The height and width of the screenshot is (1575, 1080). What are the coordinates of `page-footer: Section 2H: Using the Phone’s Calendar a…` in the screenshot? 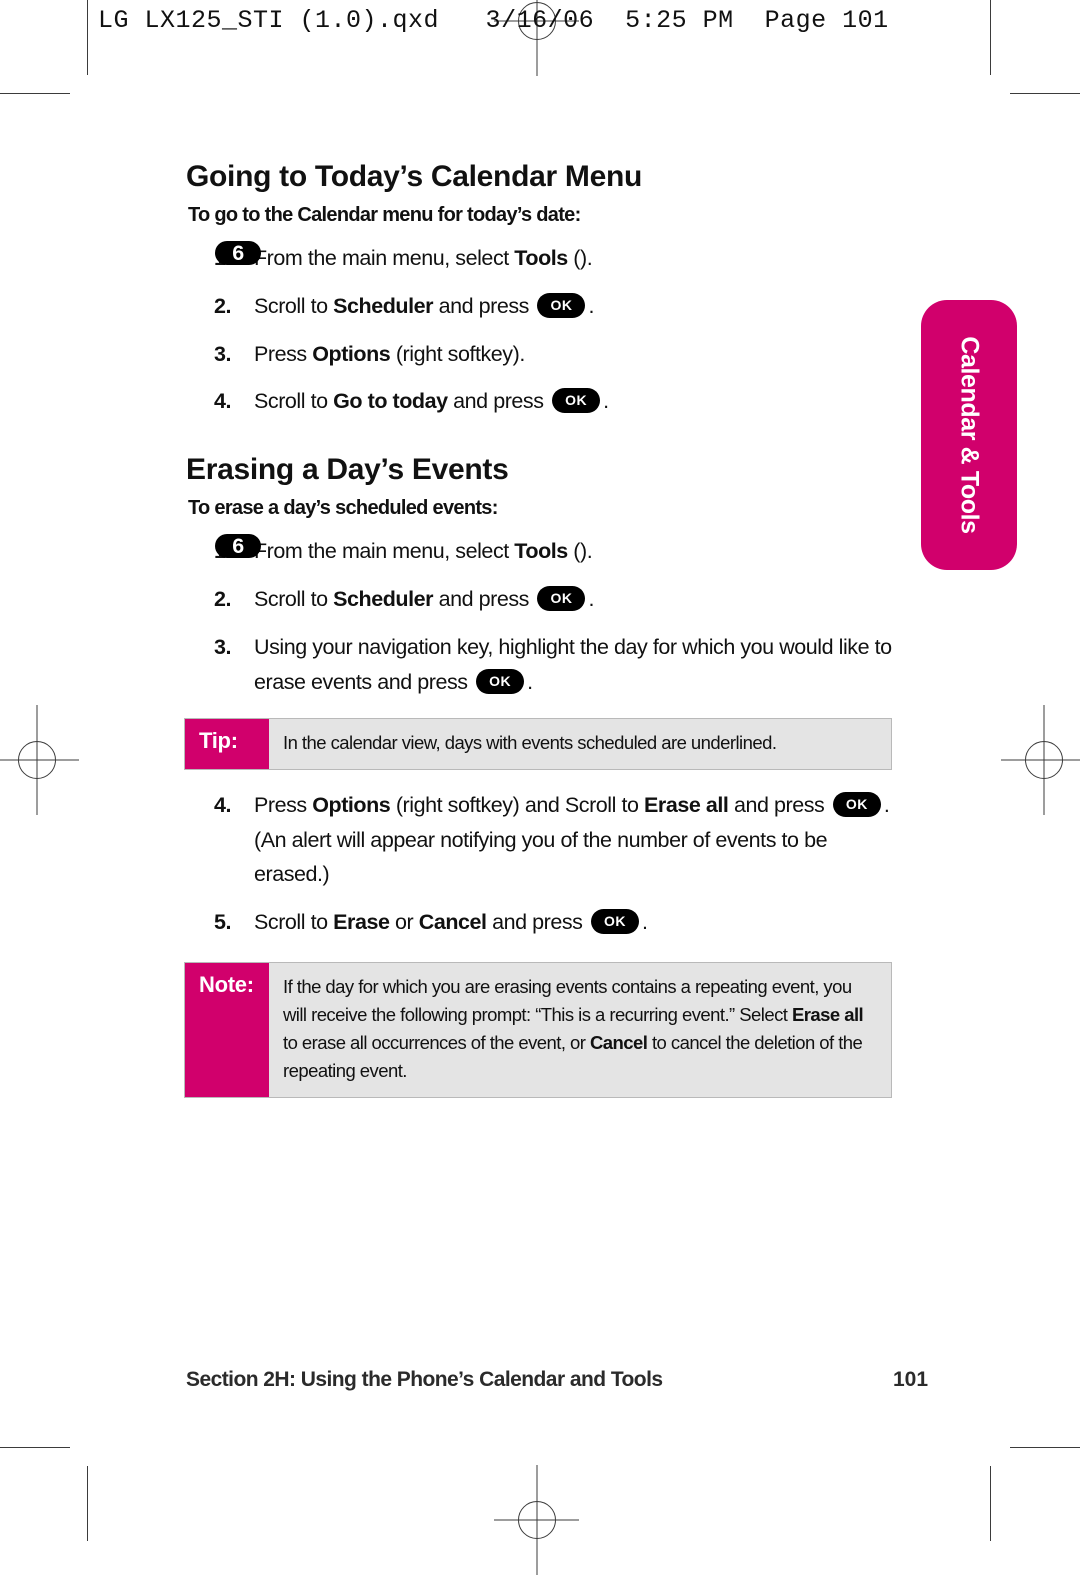 It's located at (566, 1380).